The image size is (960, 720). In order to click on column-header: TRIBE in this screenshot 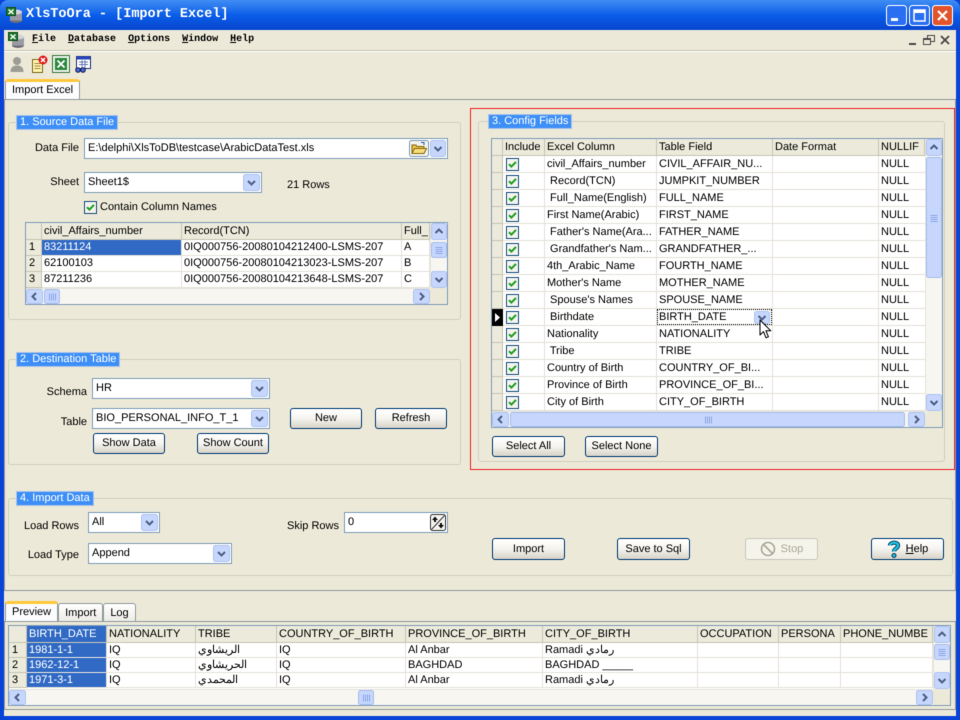, I will do `click(236, 634)`.